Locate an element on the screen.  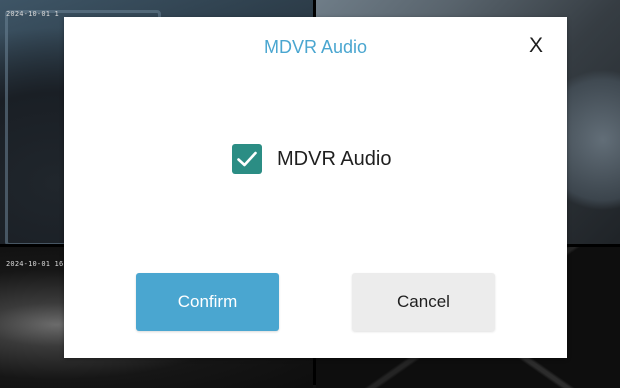
checkbox-box is located at coordinates (247, 159).